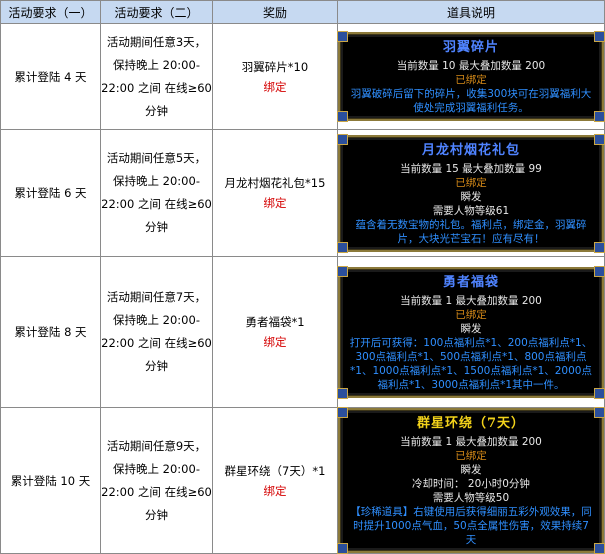  Describe the element at coordinates (471, 210) in the screenshot. I see `item-level-req: 需要人物等级61` at that location.